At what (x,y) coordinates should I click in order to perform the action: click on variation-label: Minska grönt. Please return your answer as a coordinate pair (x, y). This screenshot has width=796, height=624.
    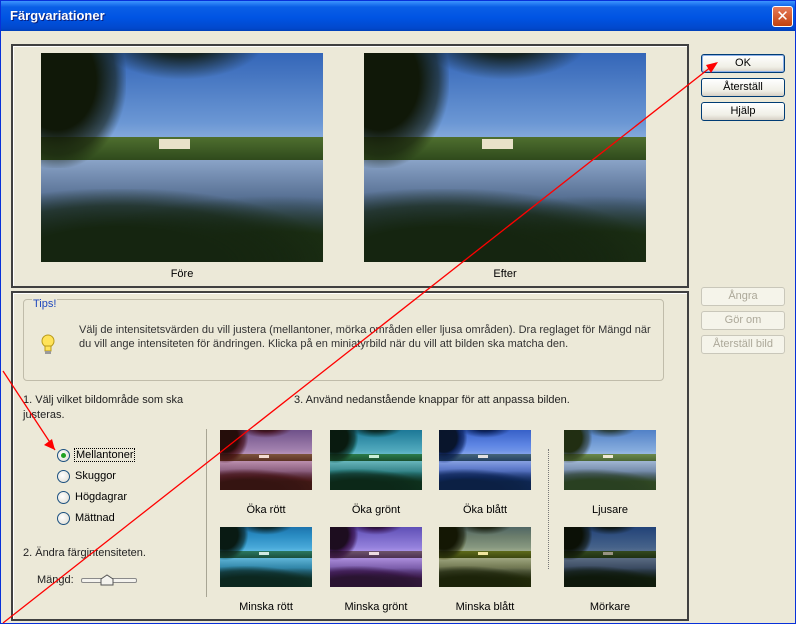
    Looking at the image, I should click on (376, 607).